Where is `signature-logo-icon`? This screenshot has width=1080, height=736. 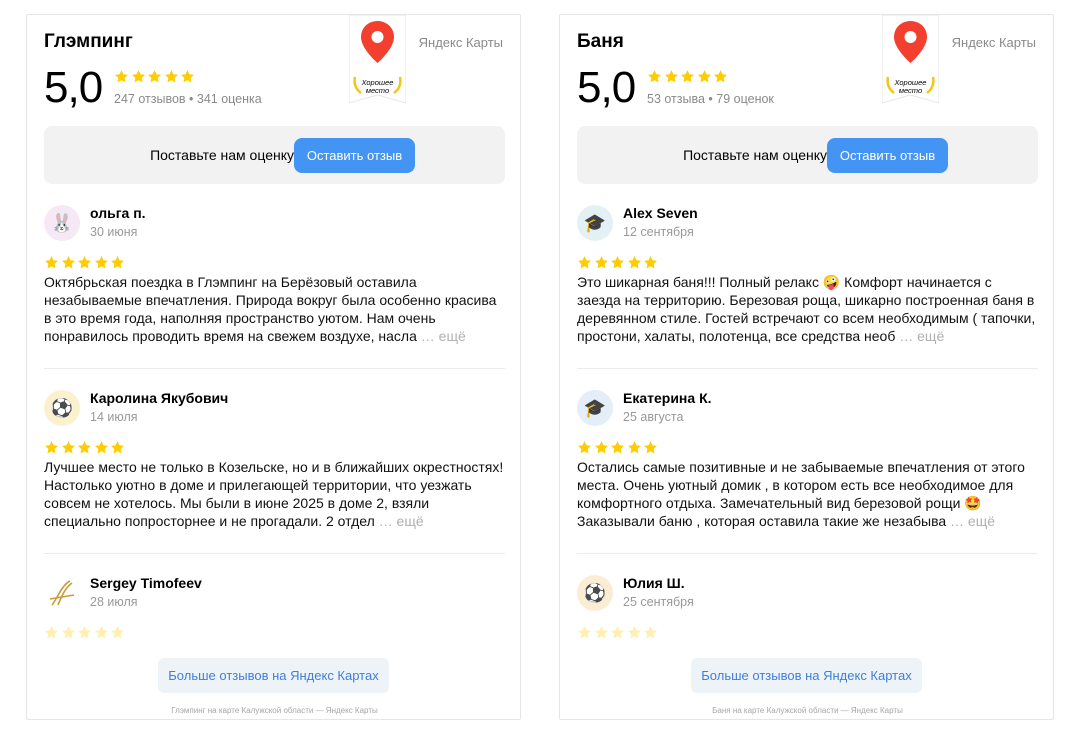
signature-logo-icon is located at coordinates (62, 593).